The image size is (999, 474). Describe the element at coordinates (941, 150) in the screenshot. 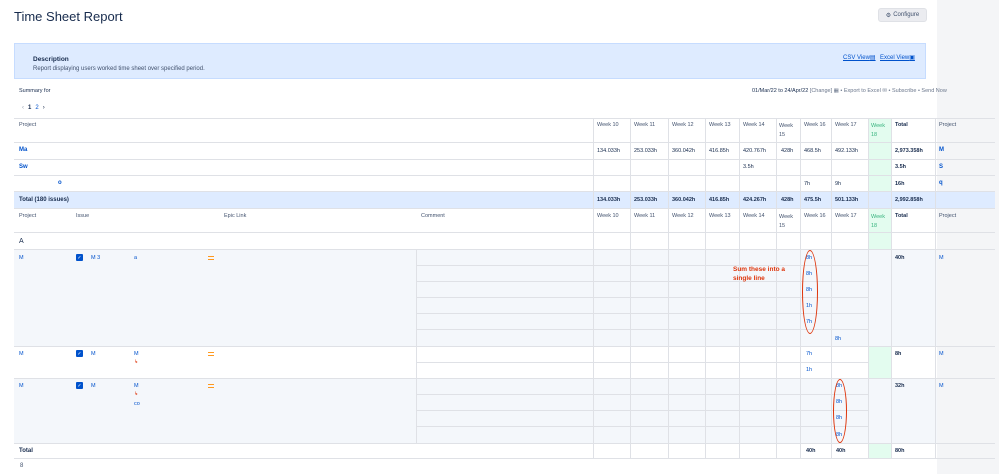

I see `project-right-link: M` at that location.